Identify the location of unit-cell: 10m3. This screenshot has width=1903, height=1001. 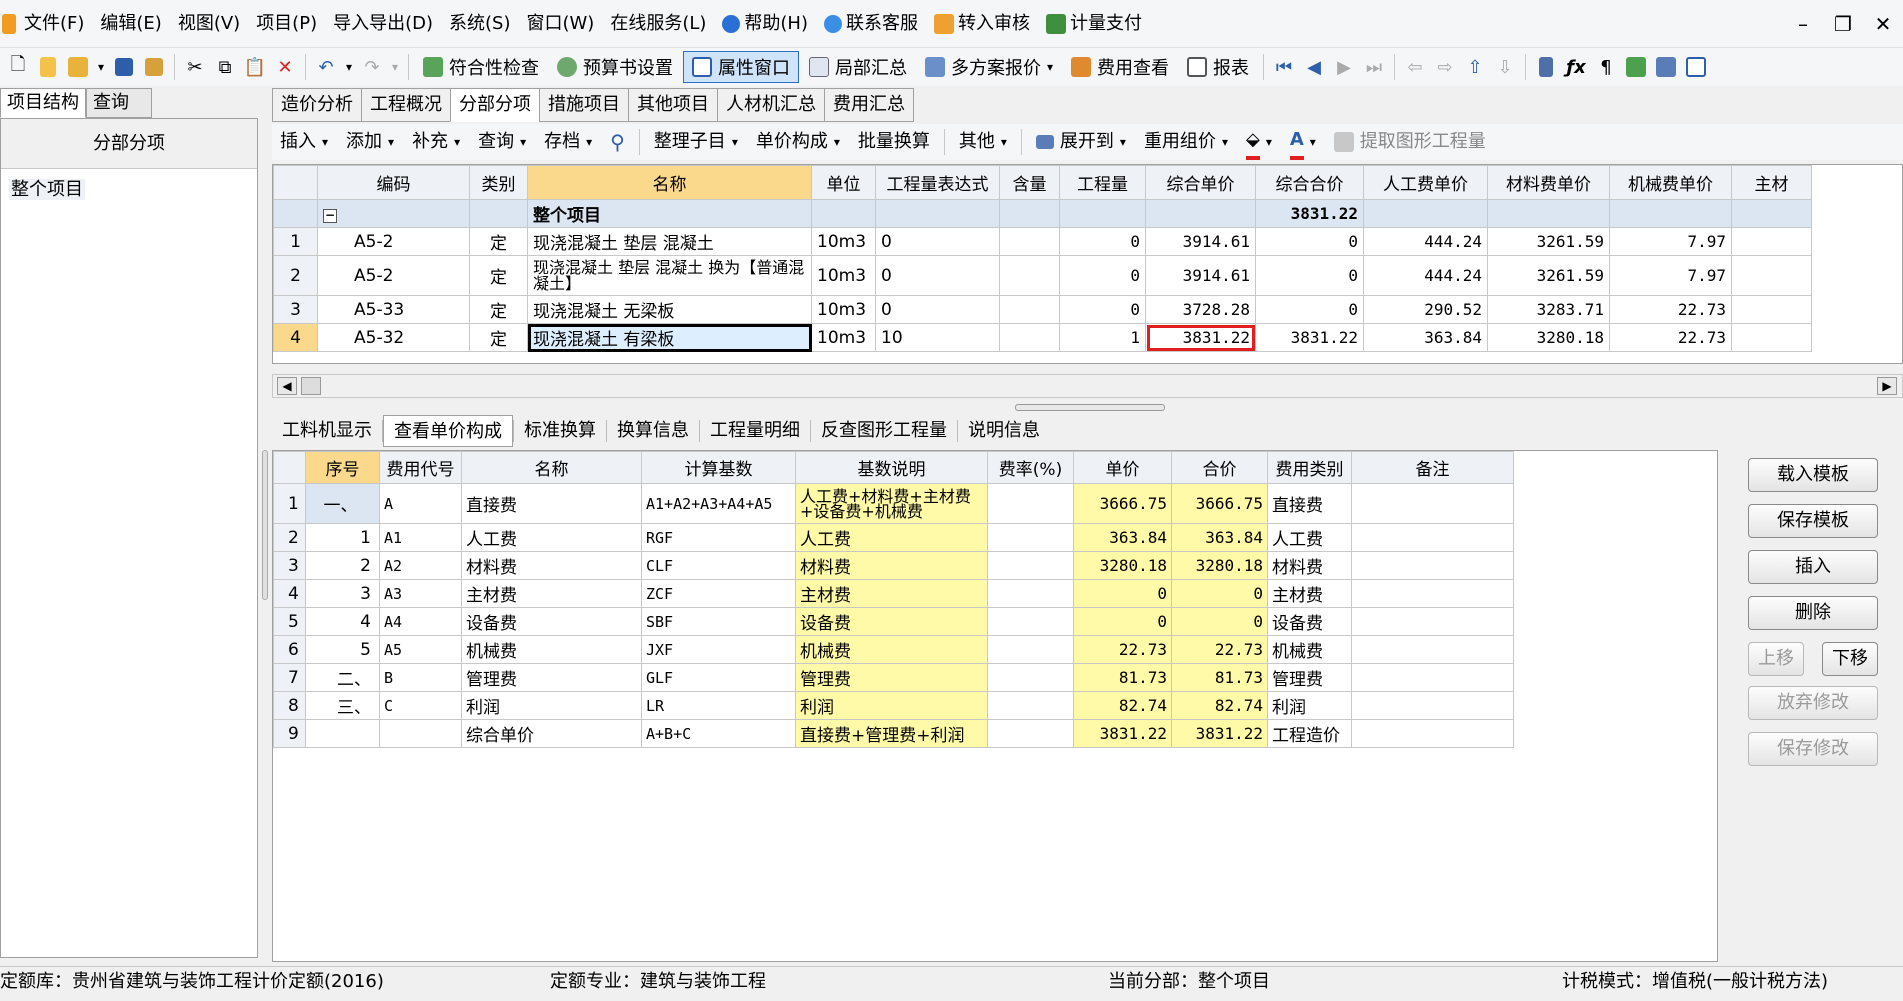
(843, 337).